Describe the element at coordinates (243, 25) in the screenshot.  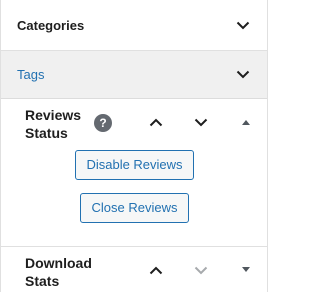
I see `categories-toggle-chevron-down-icon` at that location.